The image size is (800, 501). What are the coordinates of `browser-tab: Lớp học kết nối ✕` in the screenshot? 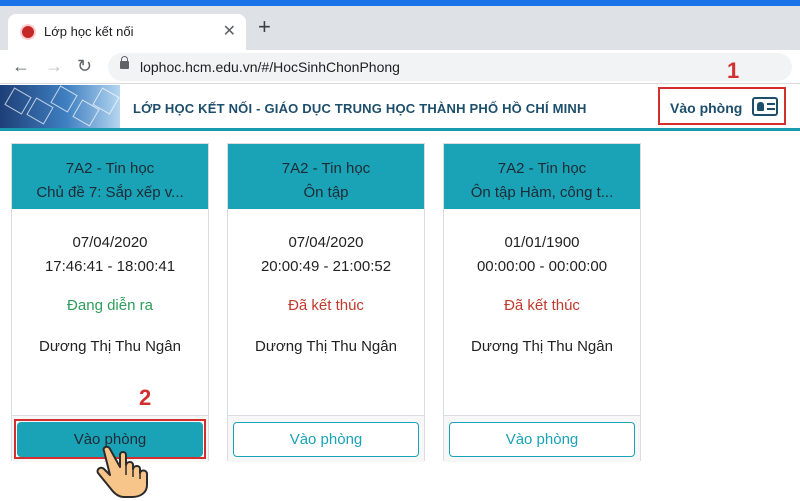 It's located at (127, 32).